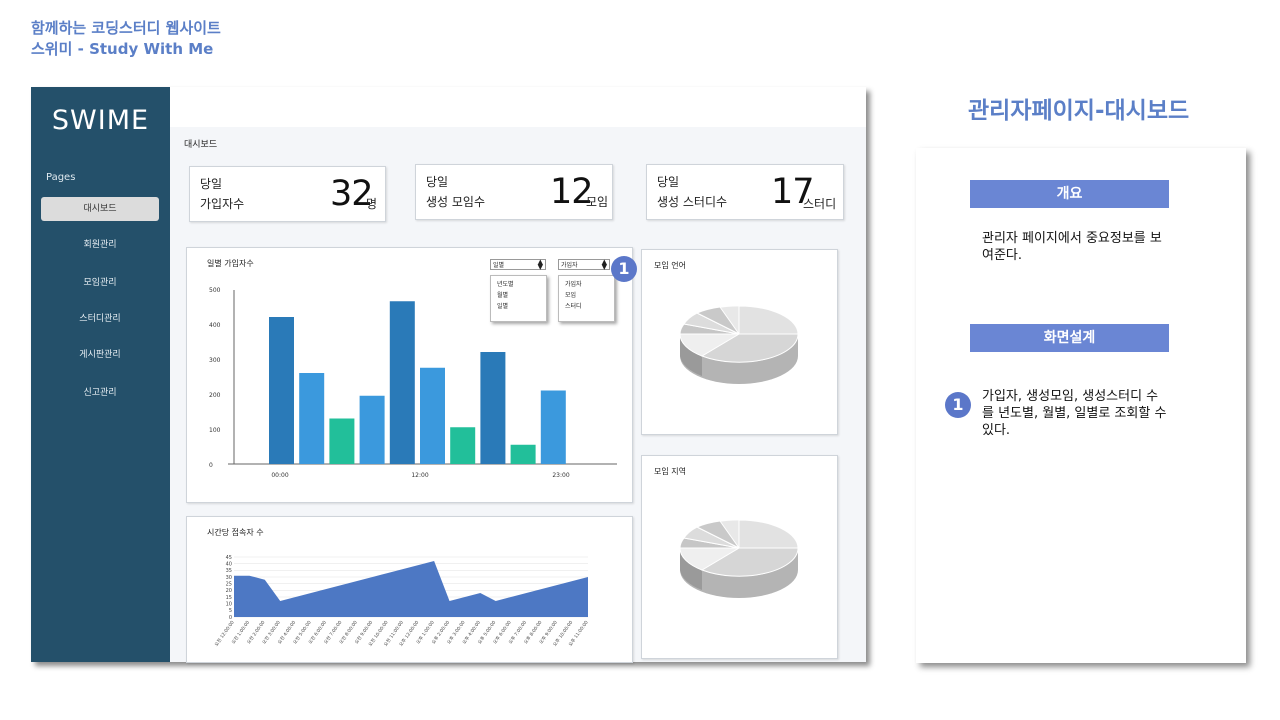  Describe the element at coordinates (222, 204) in the screenshot. I see `stat-label: 가입자수` at that location.